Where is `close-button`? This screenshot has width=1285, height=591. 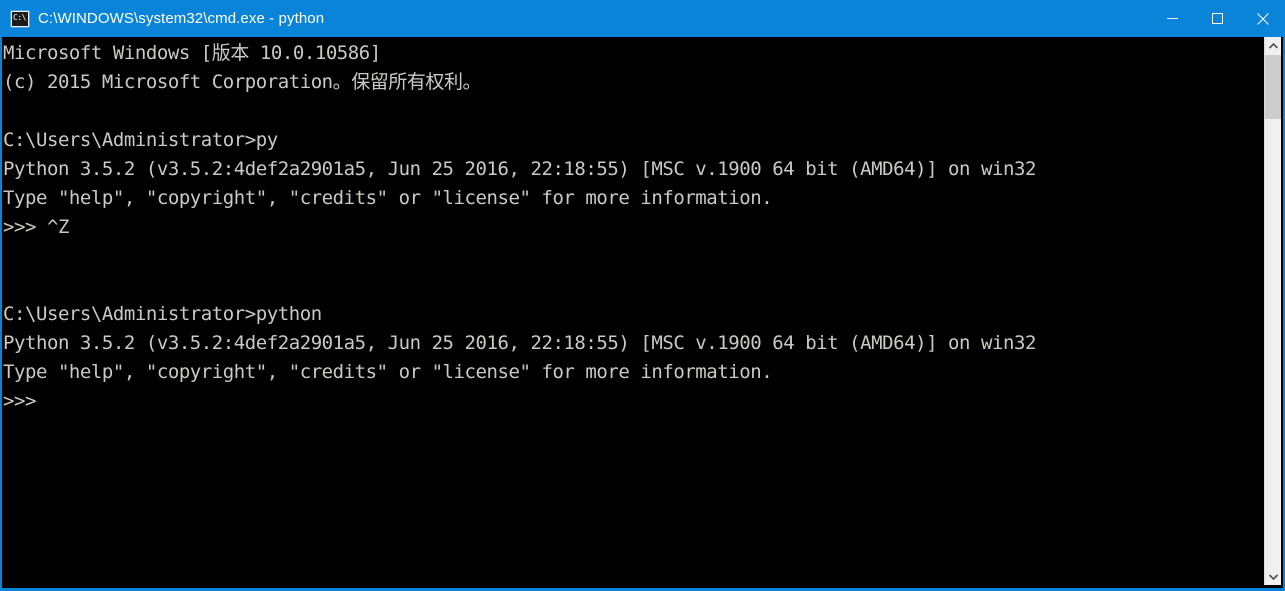
close-button is located at coordinates (1261, 18).